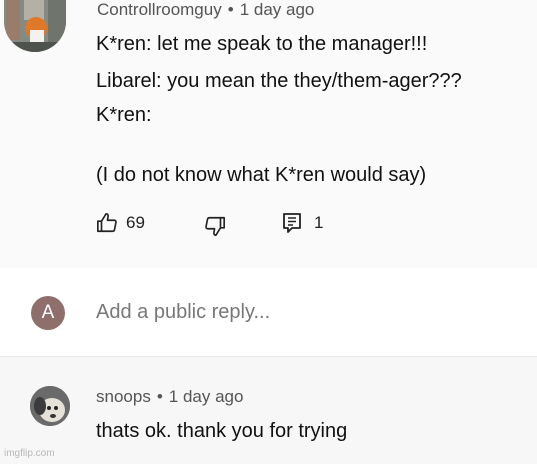  I want to click on current-user-avatar: A, so click(48, 313).